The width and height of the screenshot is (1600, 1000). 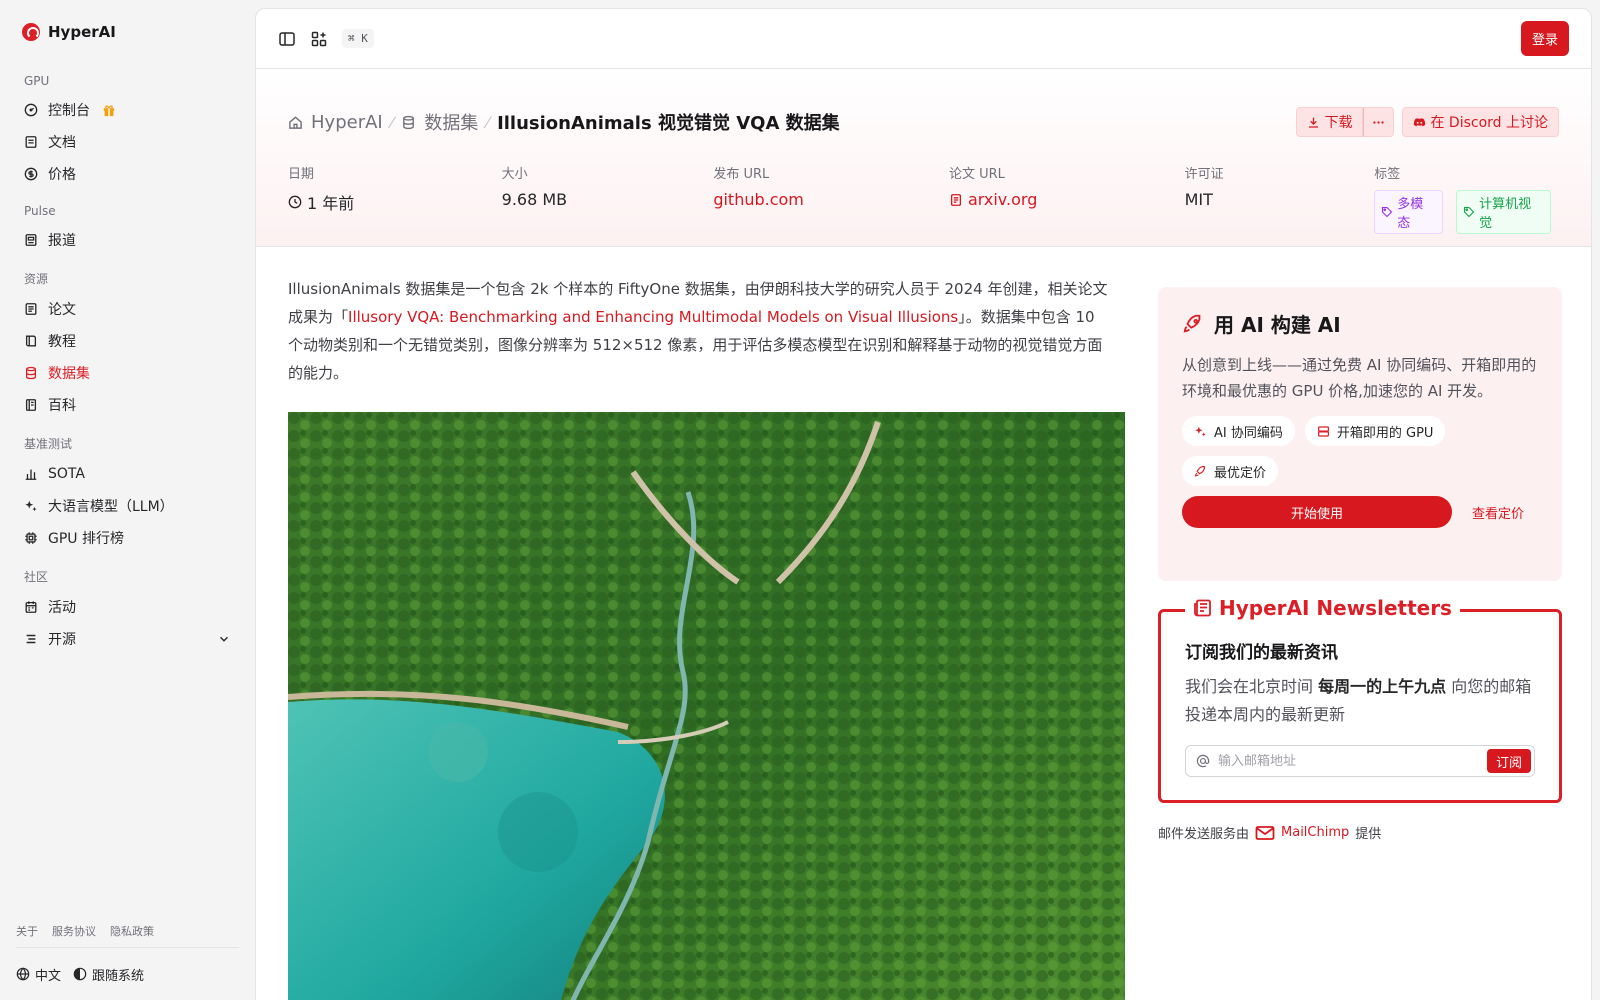 What do you see at coordinates (127, 142) in the screenshot?
I see `sidebar-item-docs: 文档` at bounding box center [127, 142].